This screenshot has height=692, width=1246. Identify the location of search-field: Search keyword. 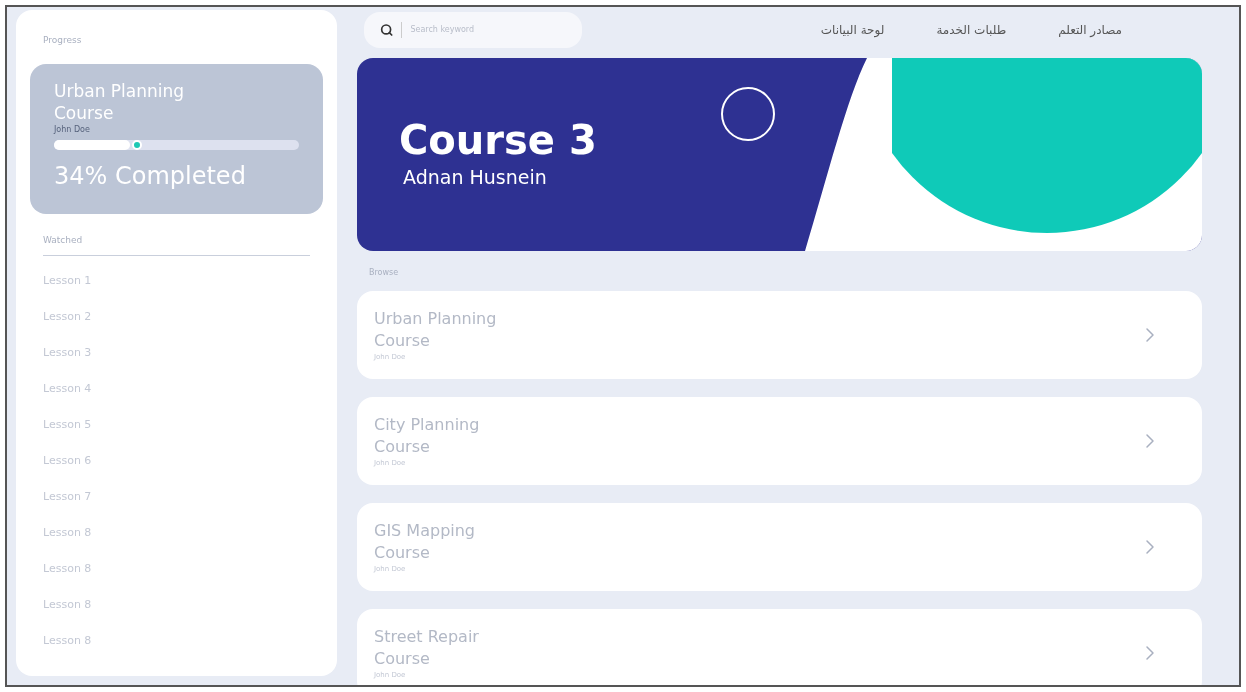
(473, 30).